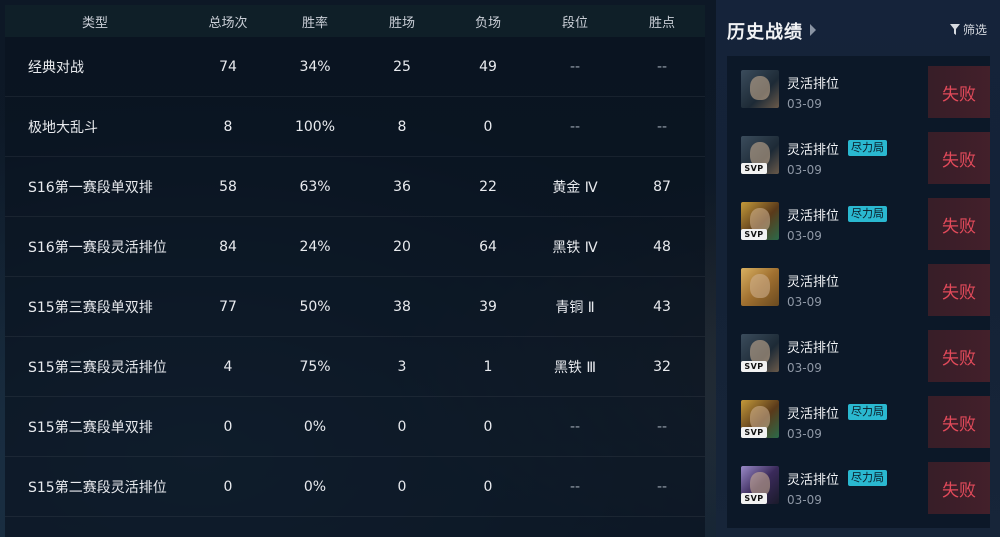 The height and width of the screenshot is (537, 1000). Describe the element at coordinates (575, 367) in the screenshot. I see `cell-rank: 黑铁 Ⅲ` at that location.